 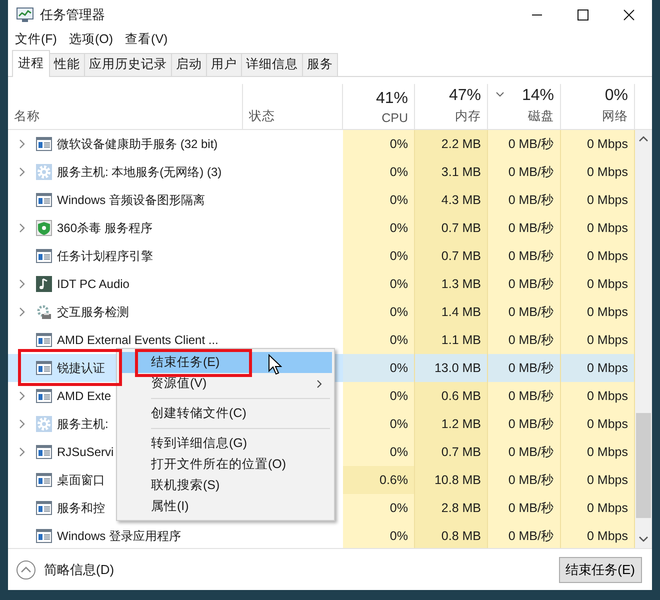 I want to click on memory-cell: 0.6 MB, so click(x=451, y=396).